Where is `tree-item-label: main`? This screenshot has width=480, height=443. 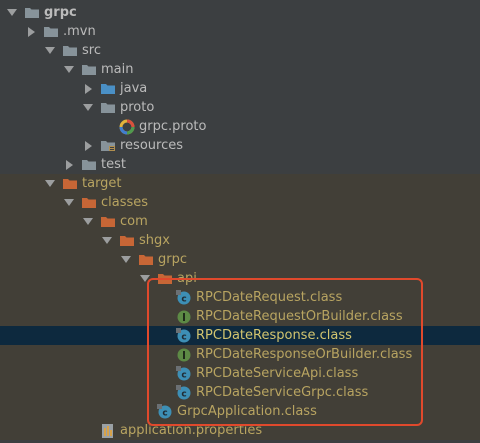 tree-item-label: main is located at coordinates (117, 69).